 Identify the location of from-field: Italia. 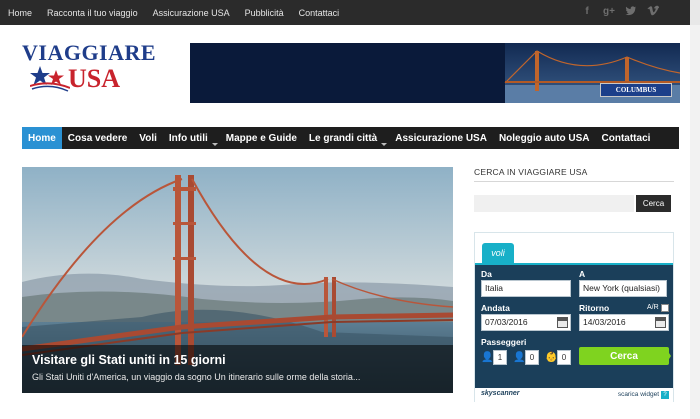
(526, 288).